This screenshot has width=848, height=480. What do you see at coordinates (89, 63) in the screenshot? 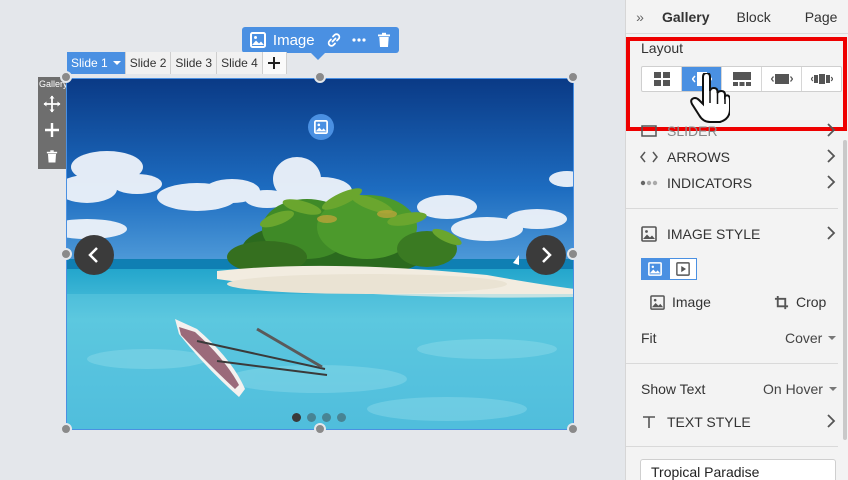
I see `tab-slide-1-label: Slide 1` at bounding box center [89, 63].